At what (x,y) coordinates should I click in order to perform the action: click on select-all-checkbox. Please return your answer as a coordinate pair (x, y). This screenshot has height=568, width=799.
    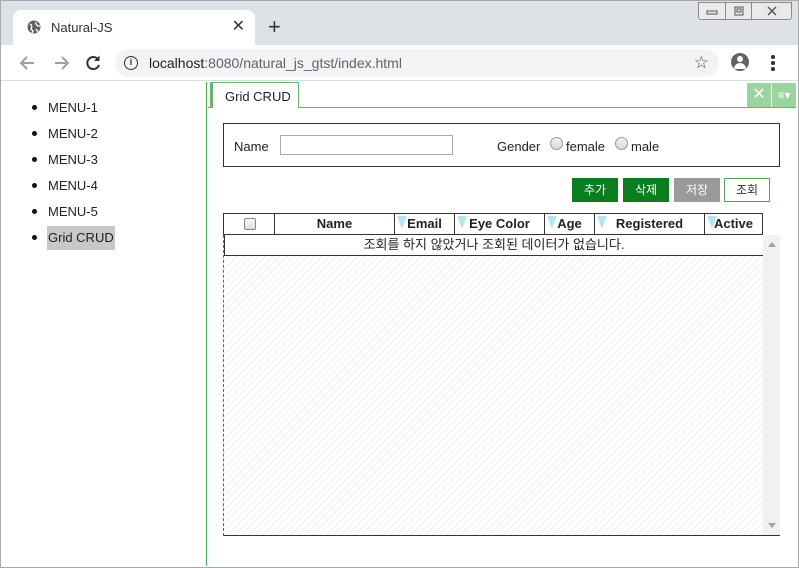
    Looking at the image, I should click on (250, 224).